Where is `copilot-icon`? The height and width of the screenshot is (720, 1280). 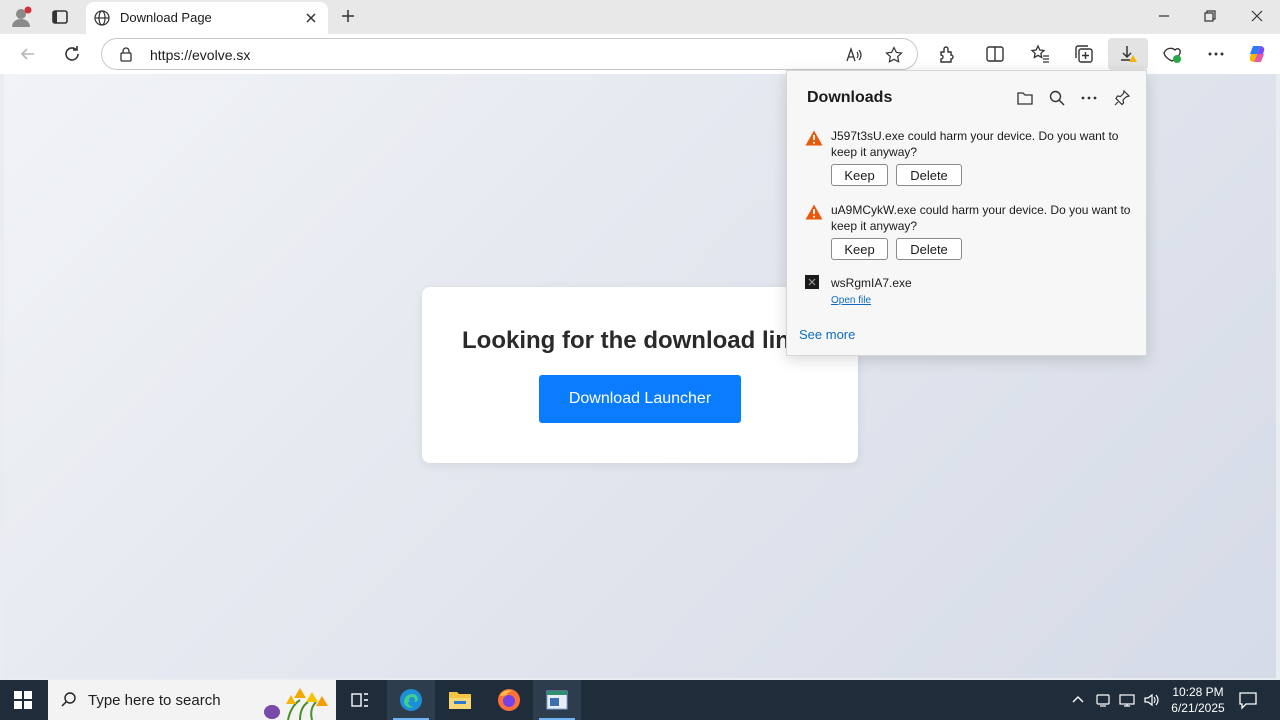
copilot-icon is located at coordinates (1257, 54).